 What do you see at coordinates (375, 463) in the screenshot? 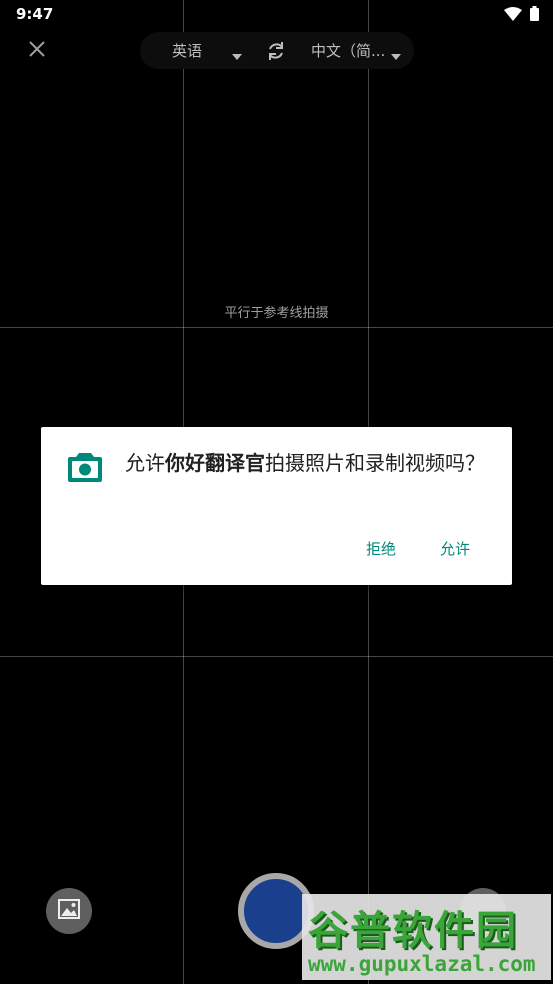
I see `dialog-message-suffix: 拍摄照片和录制视频吗？` at bounding box center [375, 463].